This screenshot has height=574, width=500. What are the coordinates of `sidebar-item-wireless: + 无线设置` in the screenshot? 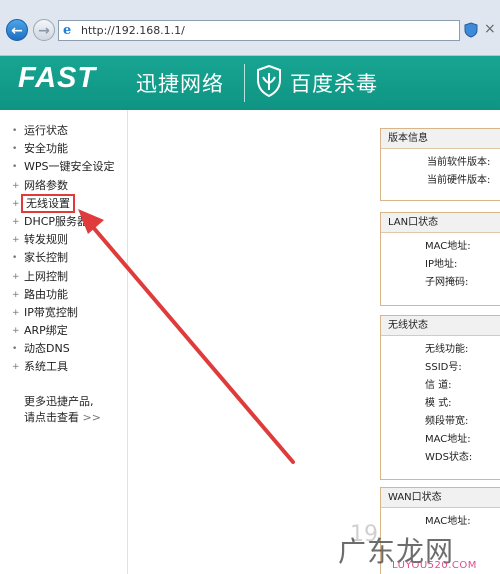 It's located at (62, 203).